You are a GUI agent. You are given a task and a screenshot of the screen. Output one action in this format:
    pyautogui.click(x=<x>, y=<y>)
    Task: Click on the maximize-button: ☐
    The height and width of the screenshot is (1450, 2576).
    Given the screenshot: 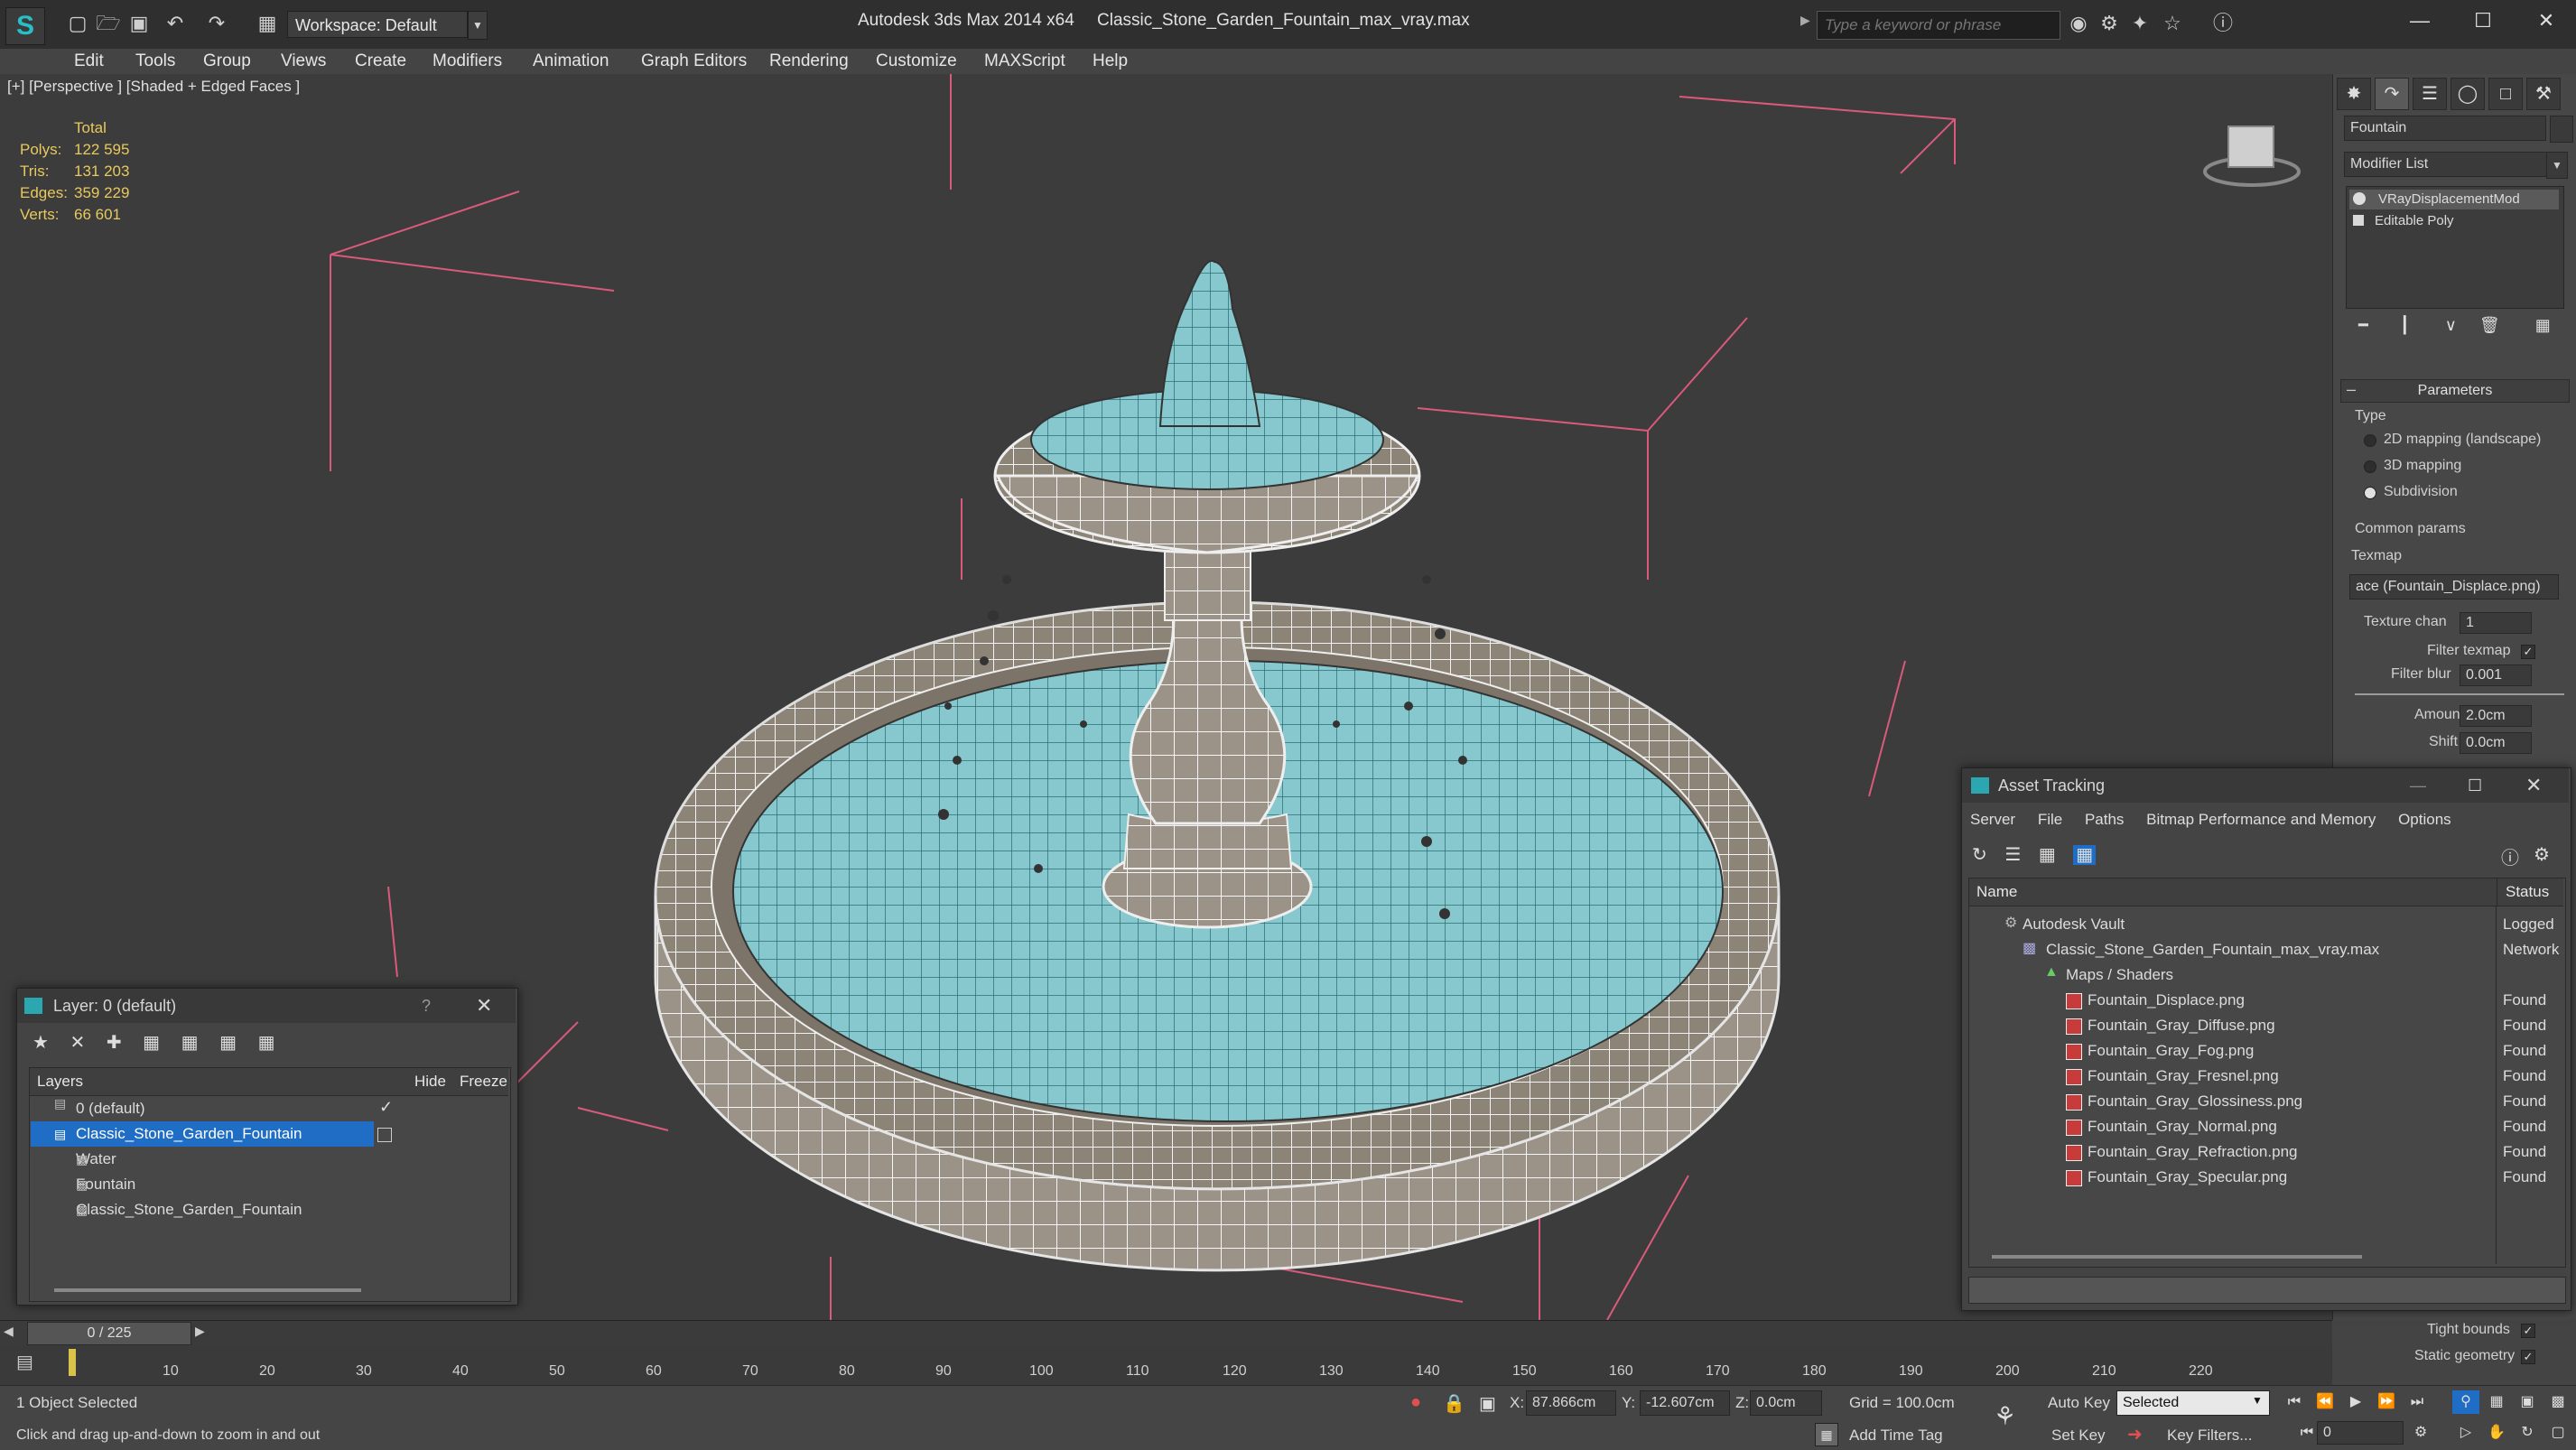 What is the action you would take?
    pyautogui.click(x=2483, y=20)
    